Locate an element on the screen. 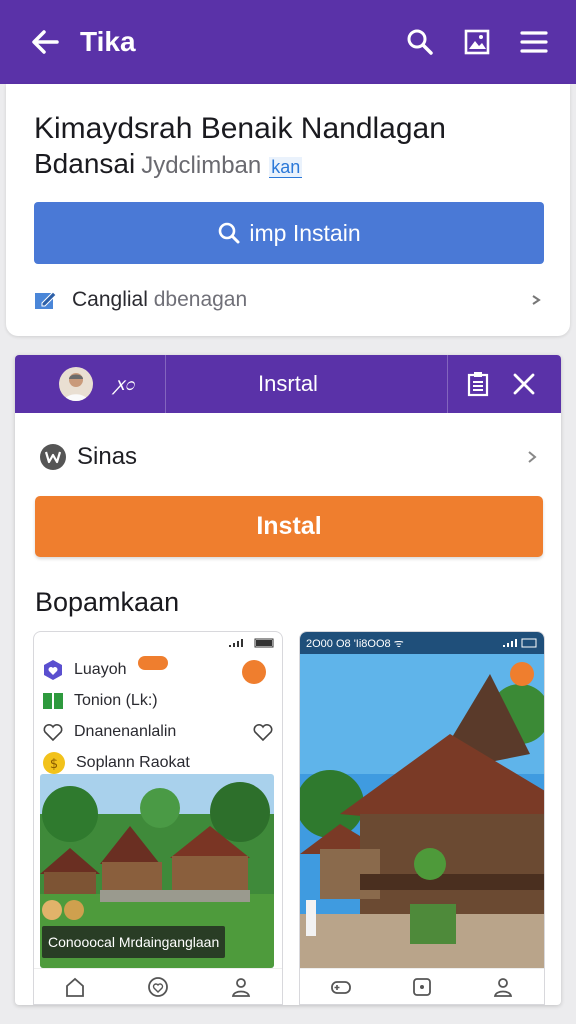 Image resolution: width=576 pixels, height=1024 pixels. section-title: Bopamkaan is located at coordinates (107, 602).